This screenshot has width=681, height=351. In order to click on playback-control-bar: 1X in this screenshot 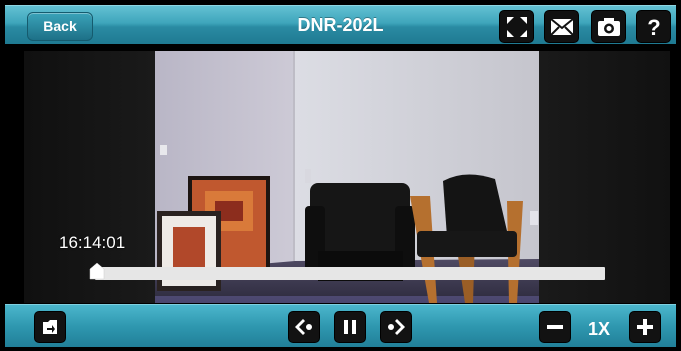, I will do `click(340, 325)`.